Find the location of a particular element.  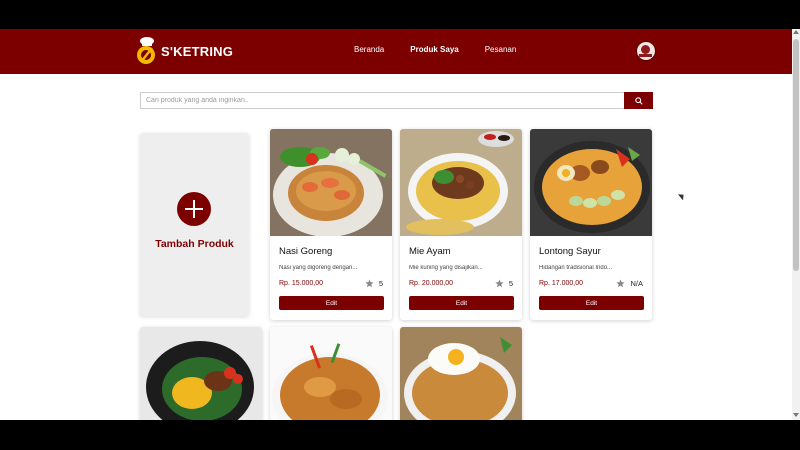

mouse-cursor is located at coordinates (682, 196).